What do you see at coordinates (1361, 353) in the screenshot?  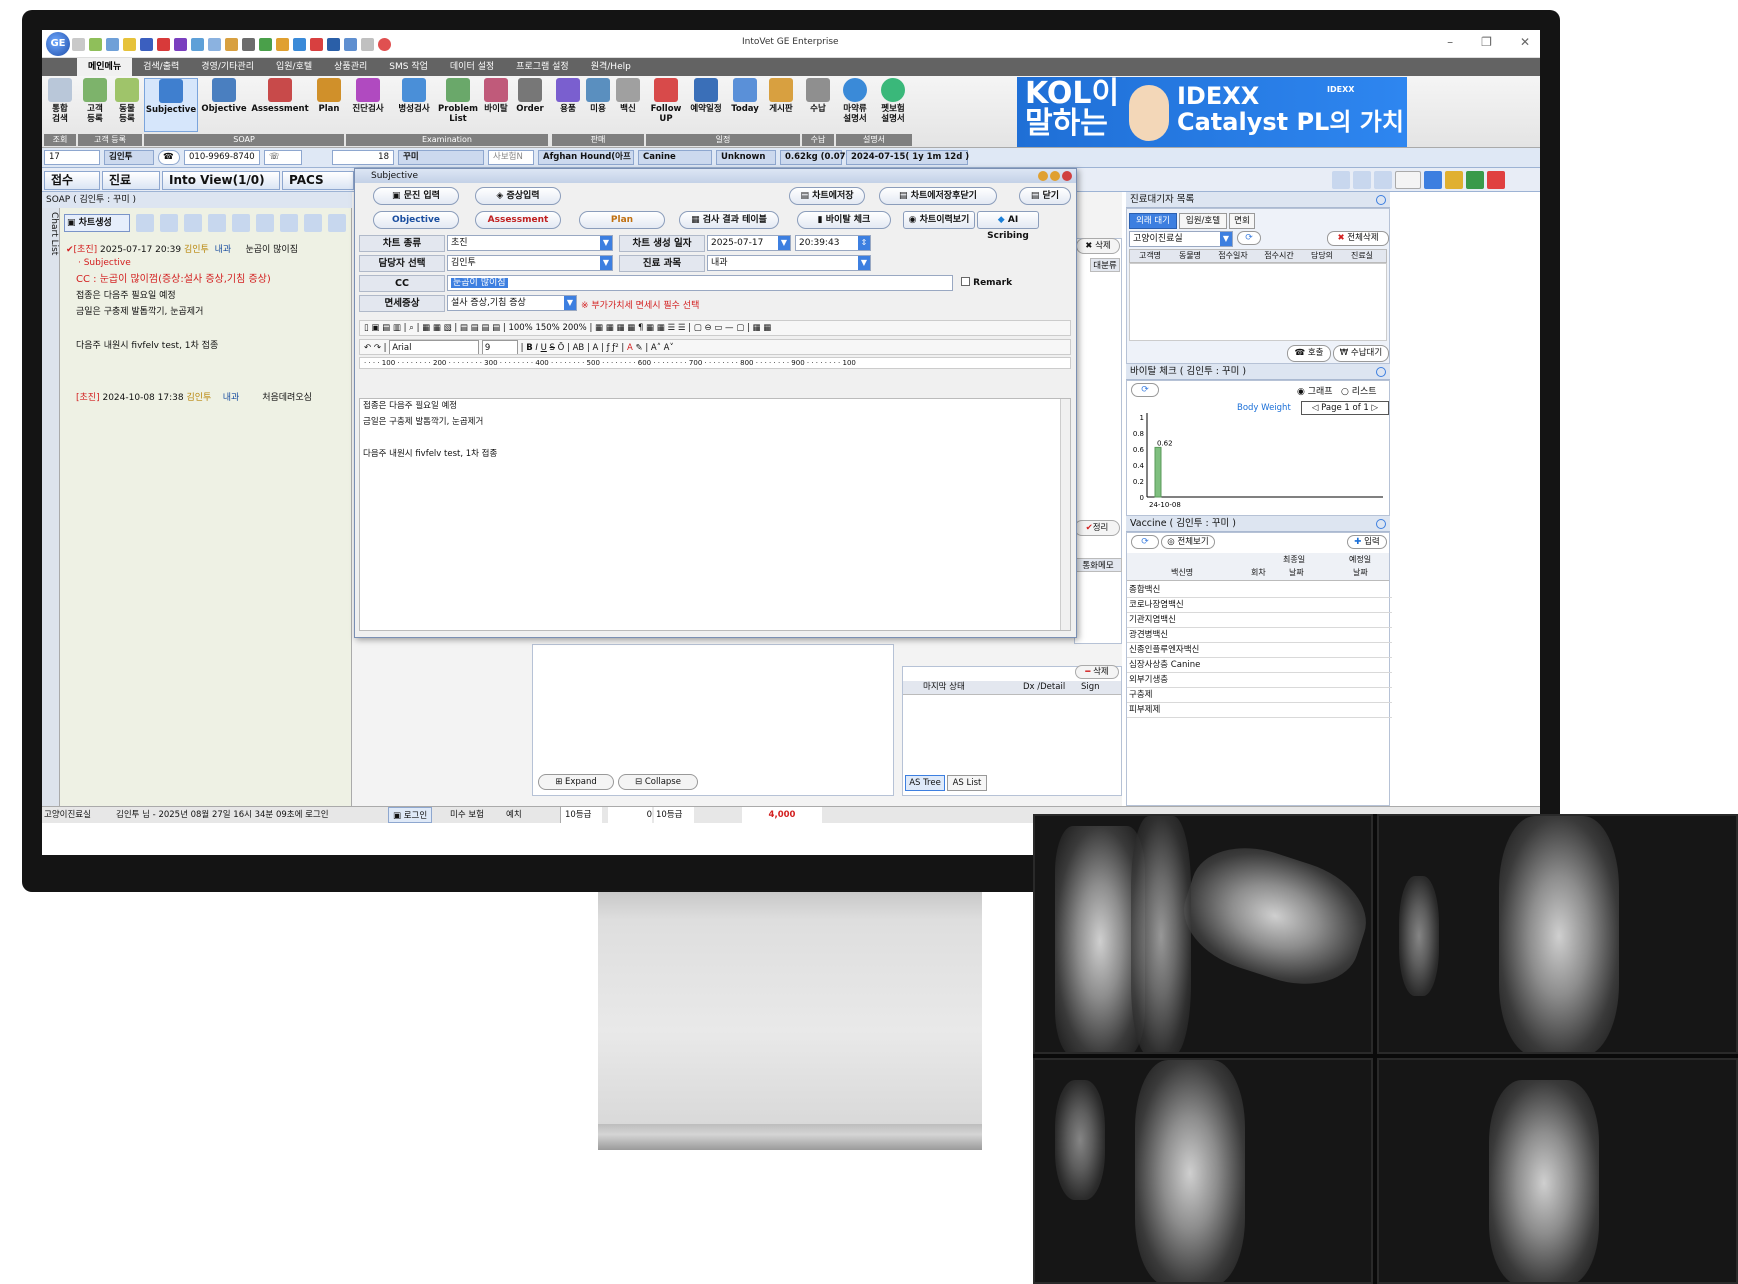 I see `payment-wait-button: ₩ 수납대기` at bounding box center [1361, 353].